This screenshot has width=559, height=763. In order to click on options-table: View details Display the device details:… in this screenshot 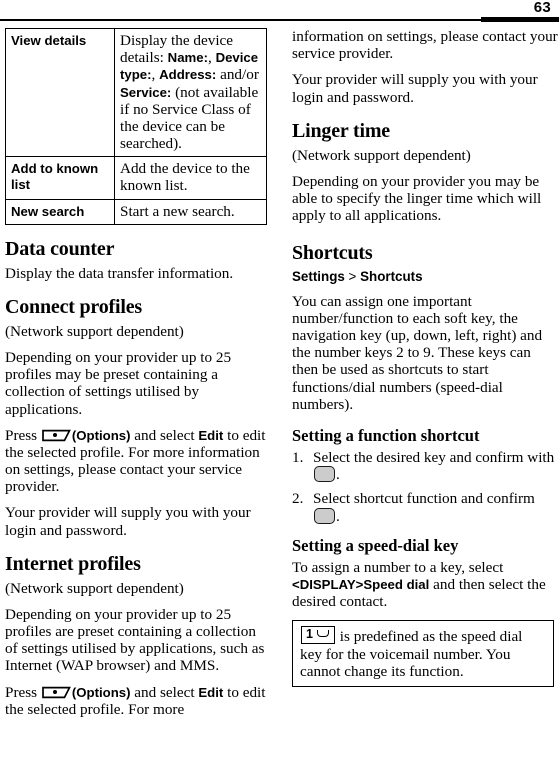, I will do `click(136, 126)`.